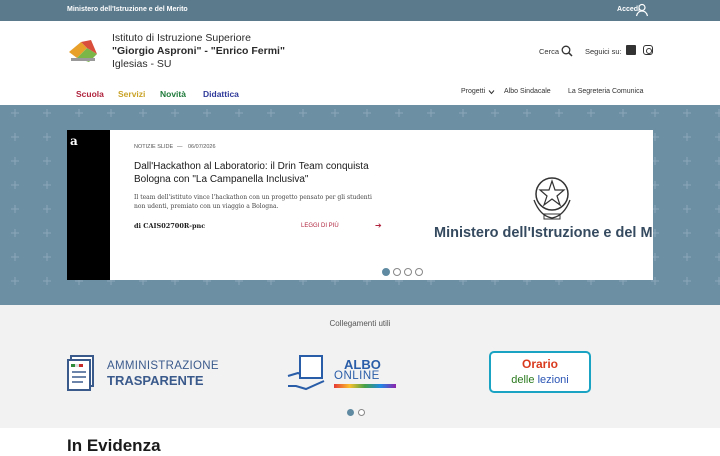 Image resolution: width=720 pixels, height=456 pixels. I want to click on in-evidenza-heading: In Evidenza, so click(114, 445).